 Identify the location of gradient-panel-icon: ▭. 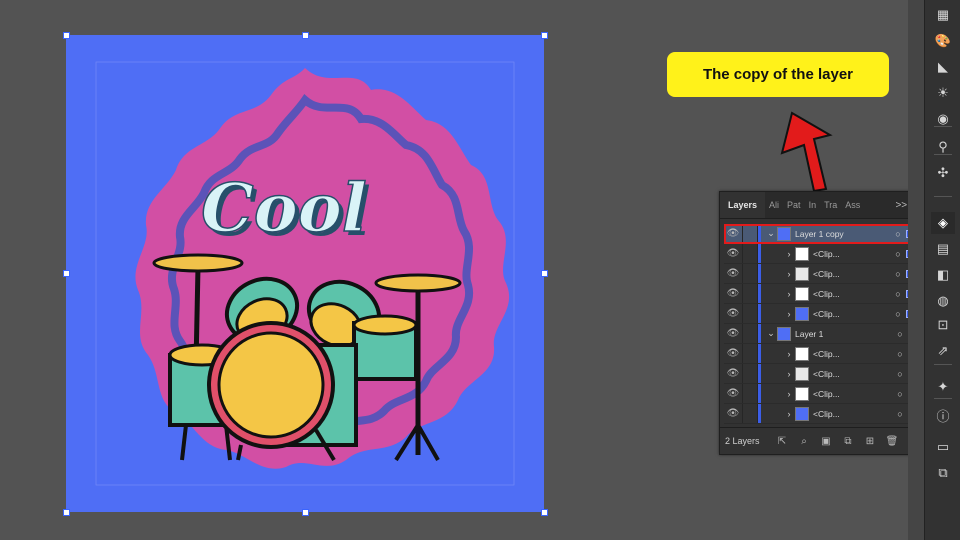
(943, 447).